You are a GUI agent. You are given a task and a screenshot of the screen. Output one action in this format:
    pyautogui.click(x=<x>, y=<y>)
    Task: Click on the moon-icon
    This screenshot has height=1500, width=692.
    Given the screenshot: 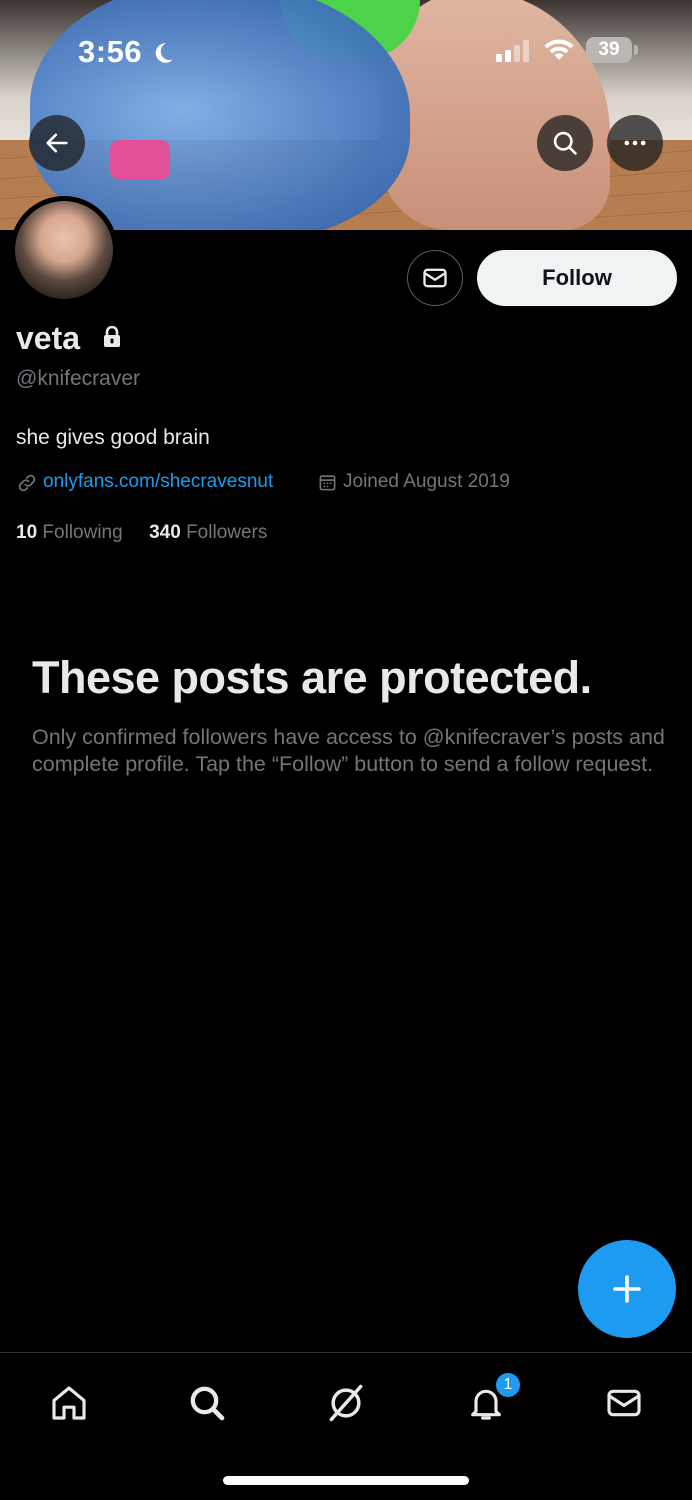 What is the action you would take?
    pyautogui.click(x=163, y=55)
    